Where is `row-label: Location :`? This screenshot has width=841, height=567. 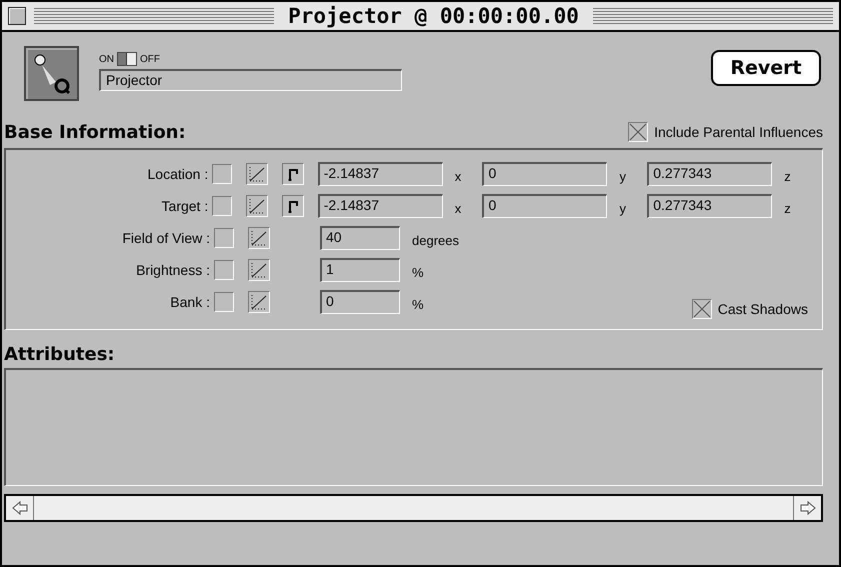 row-label: Location : is located at coordinates (178, 174).